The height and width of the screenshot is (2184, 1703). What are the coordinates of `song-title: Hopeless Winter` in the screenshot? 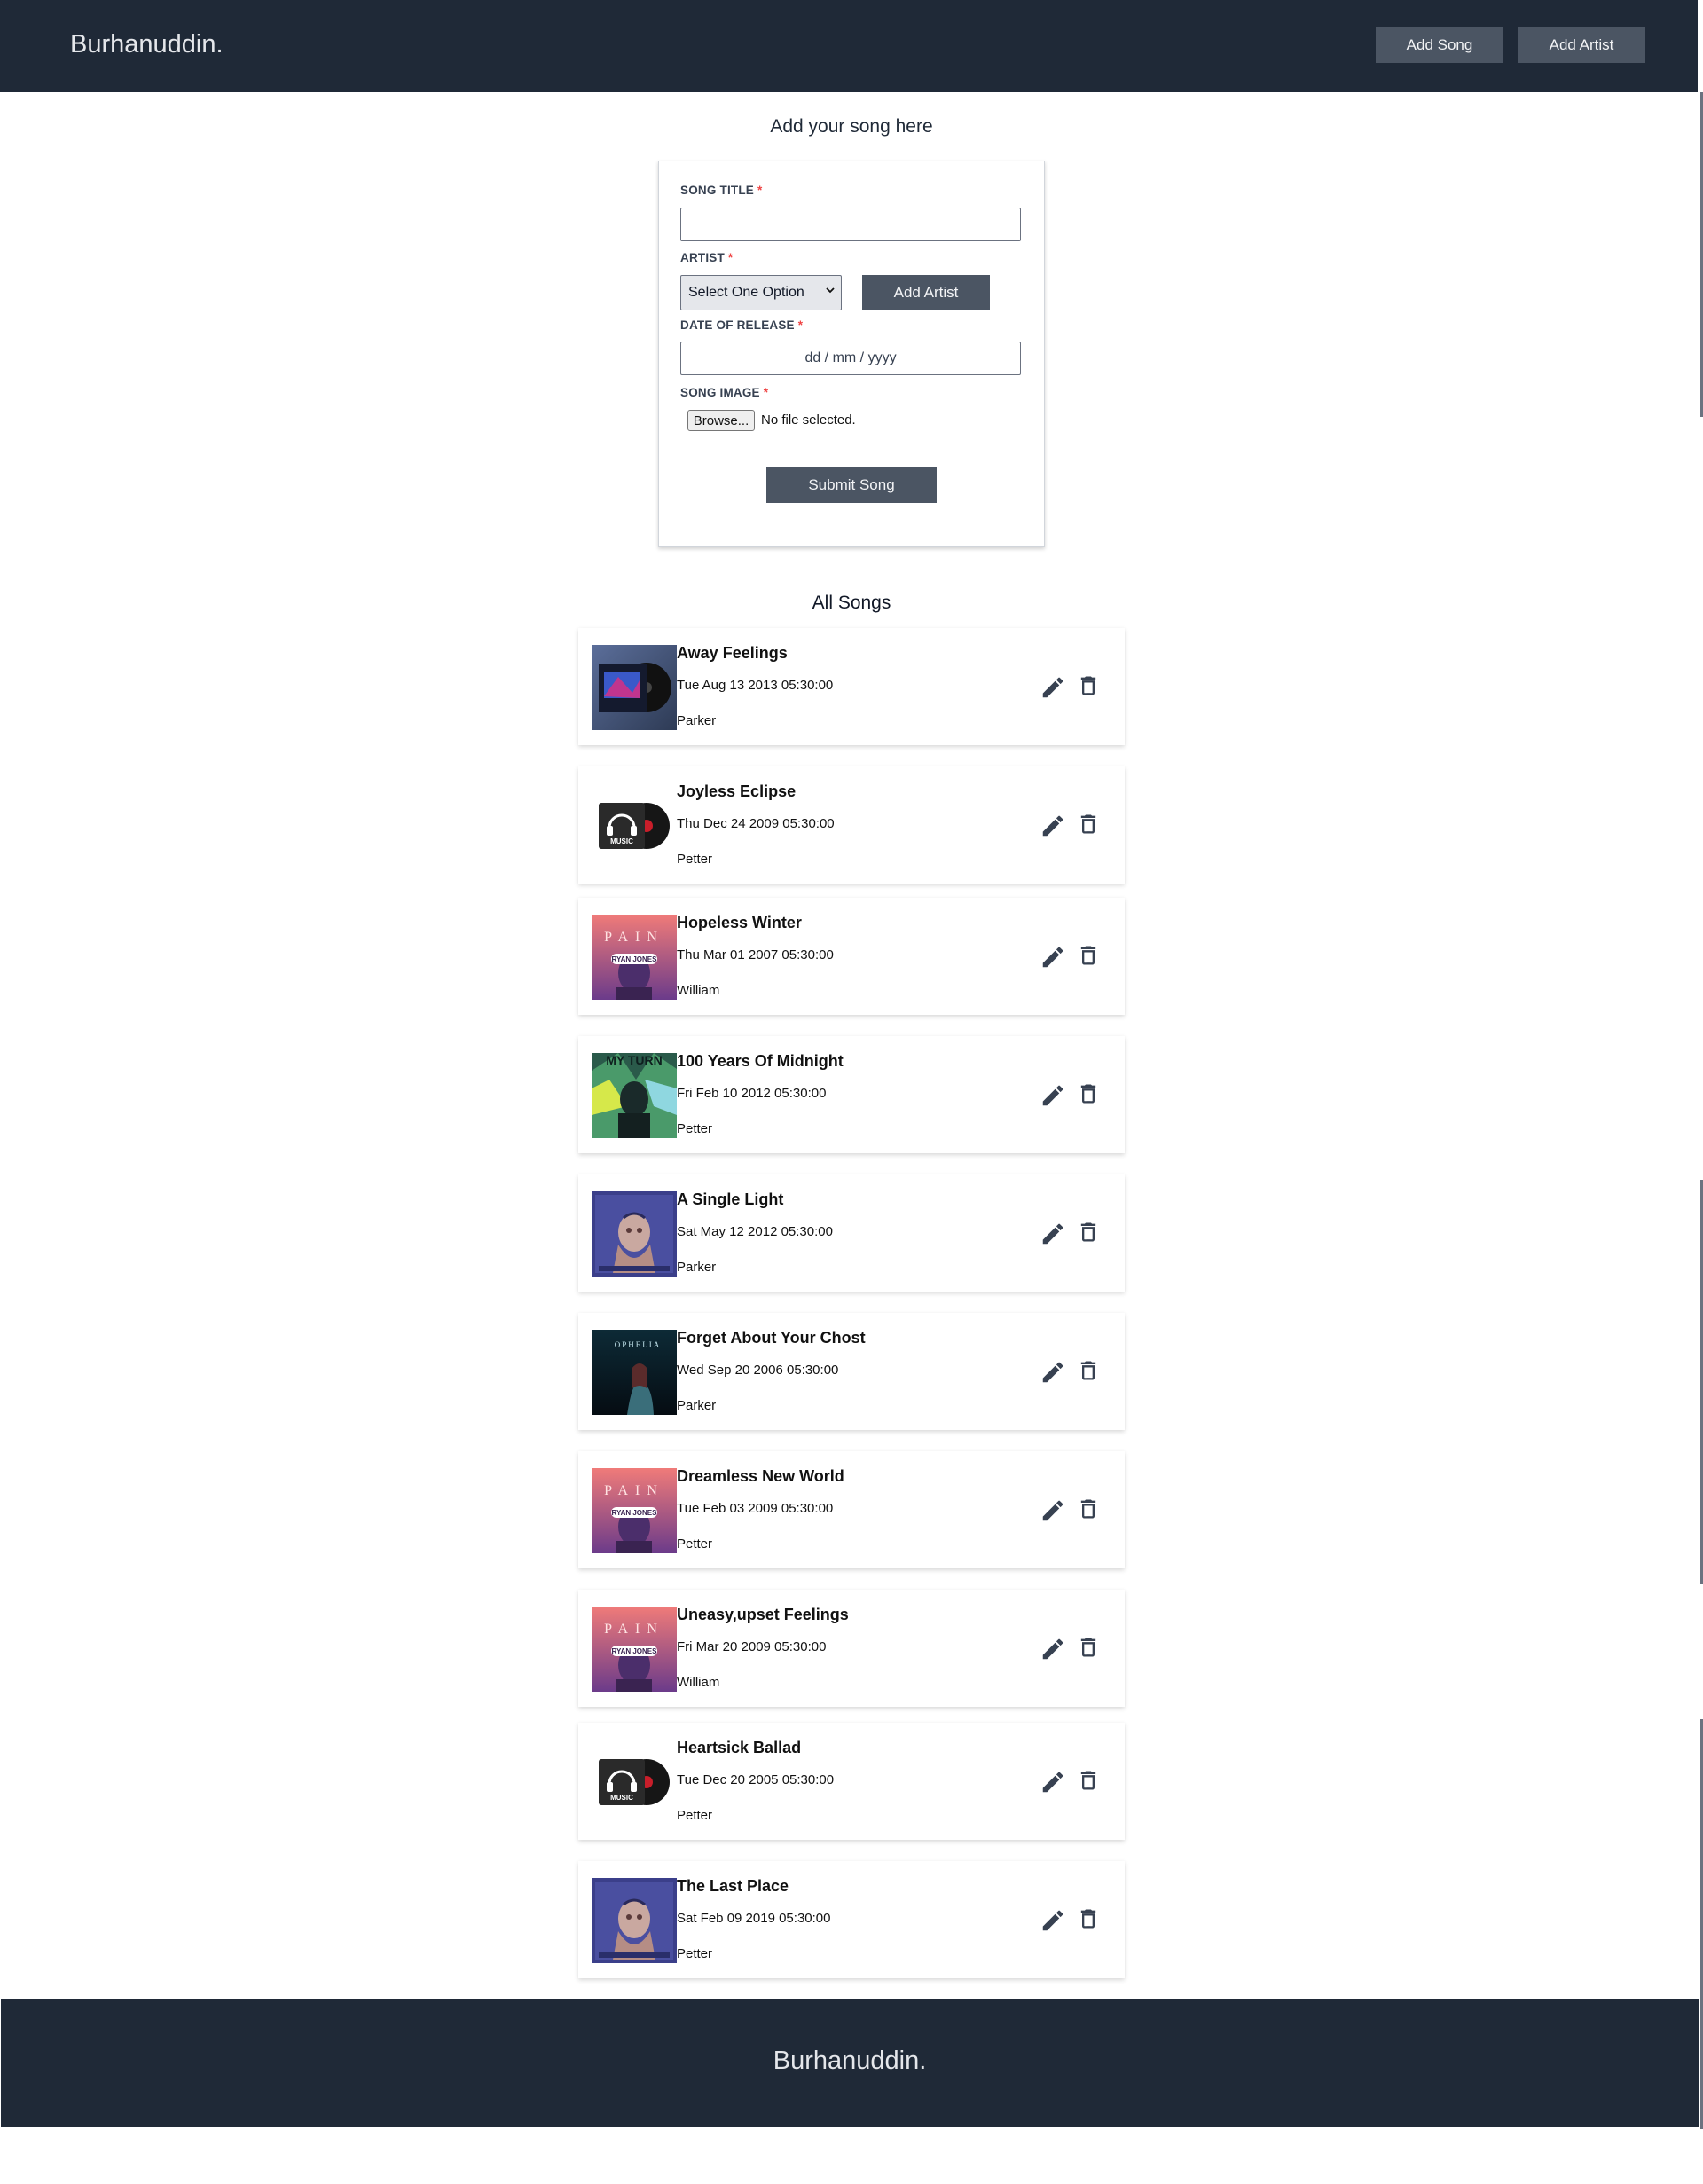 It's located at (739, 922).